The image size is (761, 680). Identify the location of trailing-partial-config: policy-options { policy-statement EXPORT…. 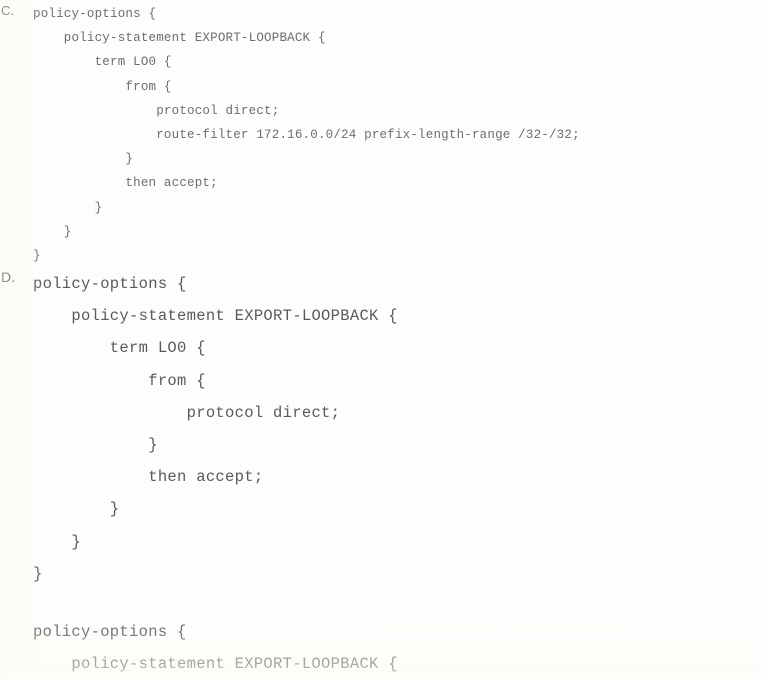
(199, 648).